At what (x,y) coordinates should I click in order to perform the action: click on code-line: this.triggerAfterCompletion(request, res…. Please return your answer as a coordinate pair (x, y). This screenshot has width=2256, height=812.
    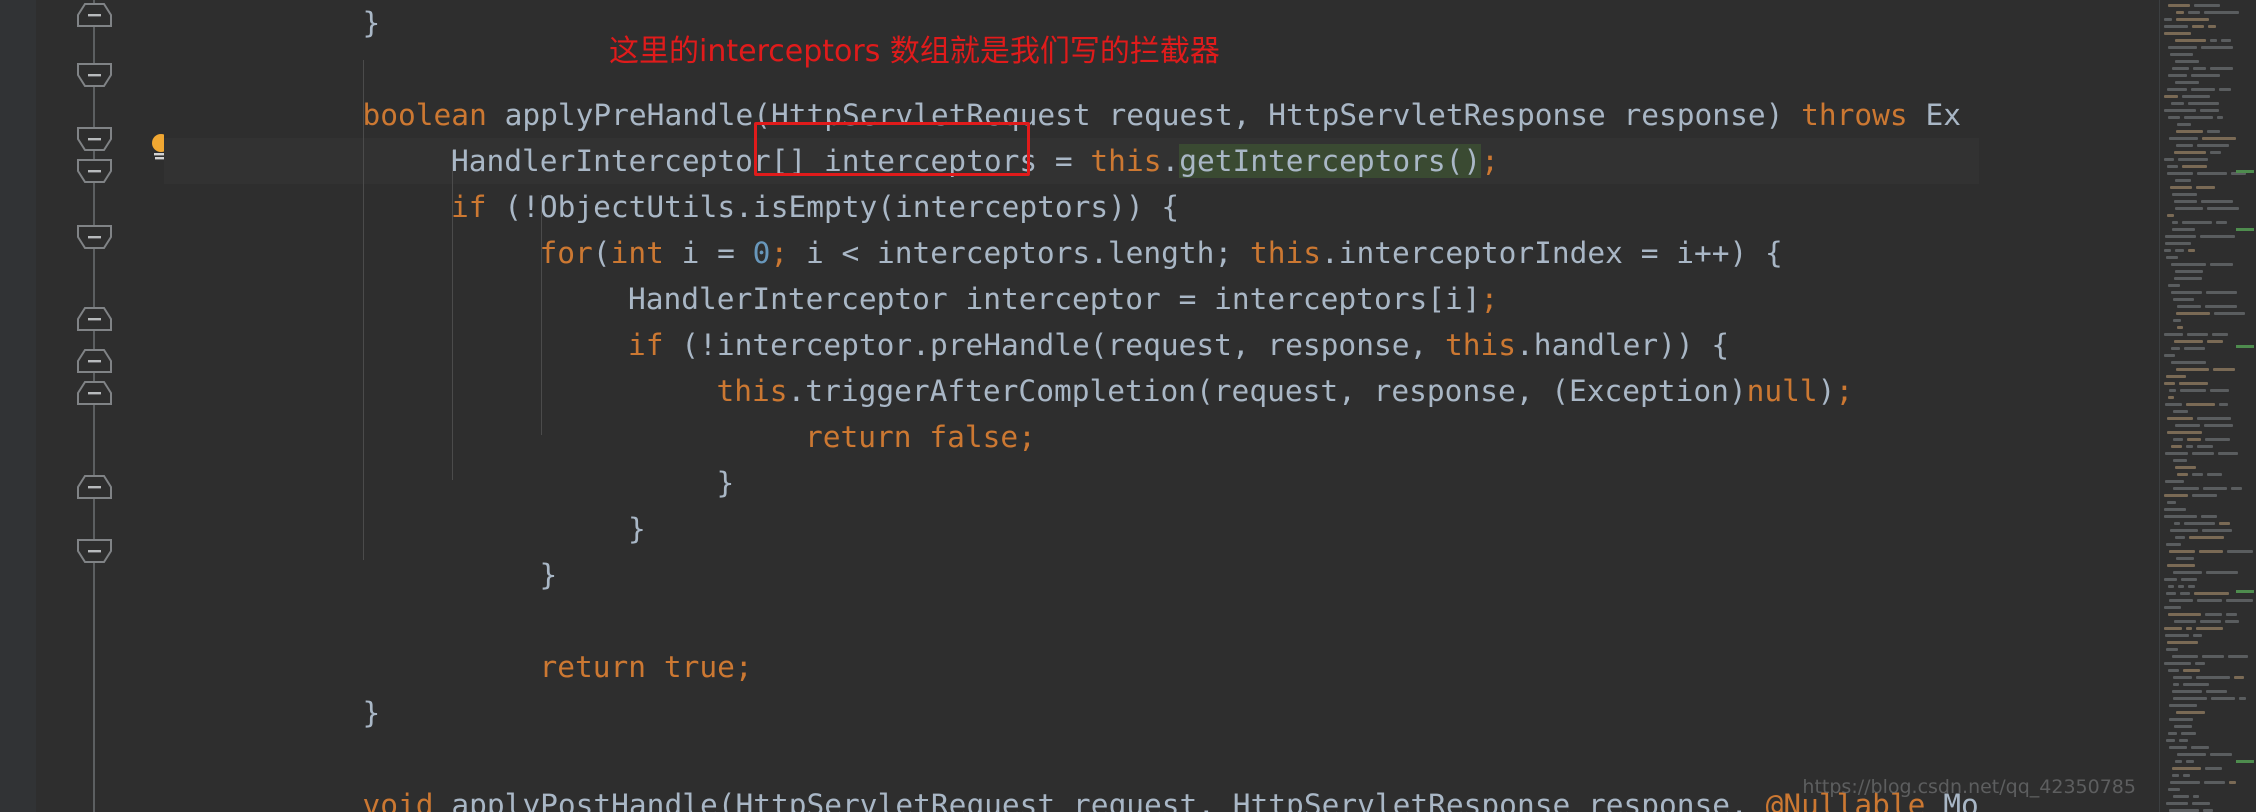
    Looking at the image, I should click on (1071, 391).